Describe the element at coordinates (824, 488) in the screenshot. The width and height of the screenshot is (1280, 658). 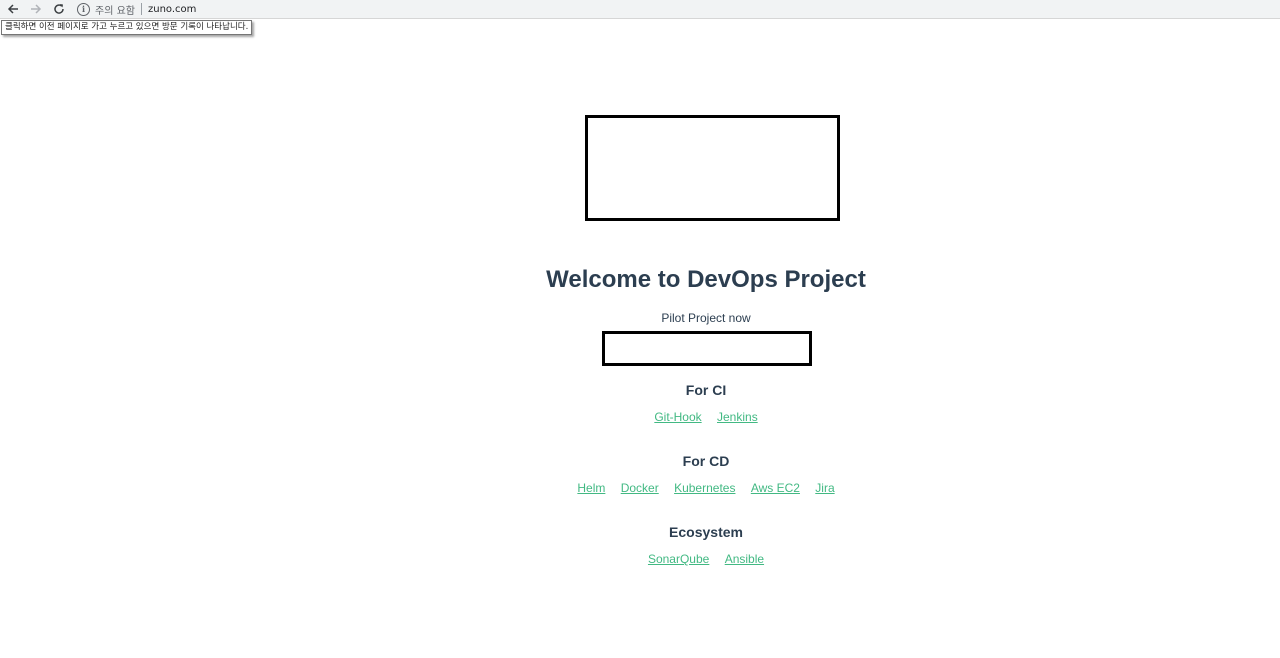
I see `link-jira: Jira` at that location.